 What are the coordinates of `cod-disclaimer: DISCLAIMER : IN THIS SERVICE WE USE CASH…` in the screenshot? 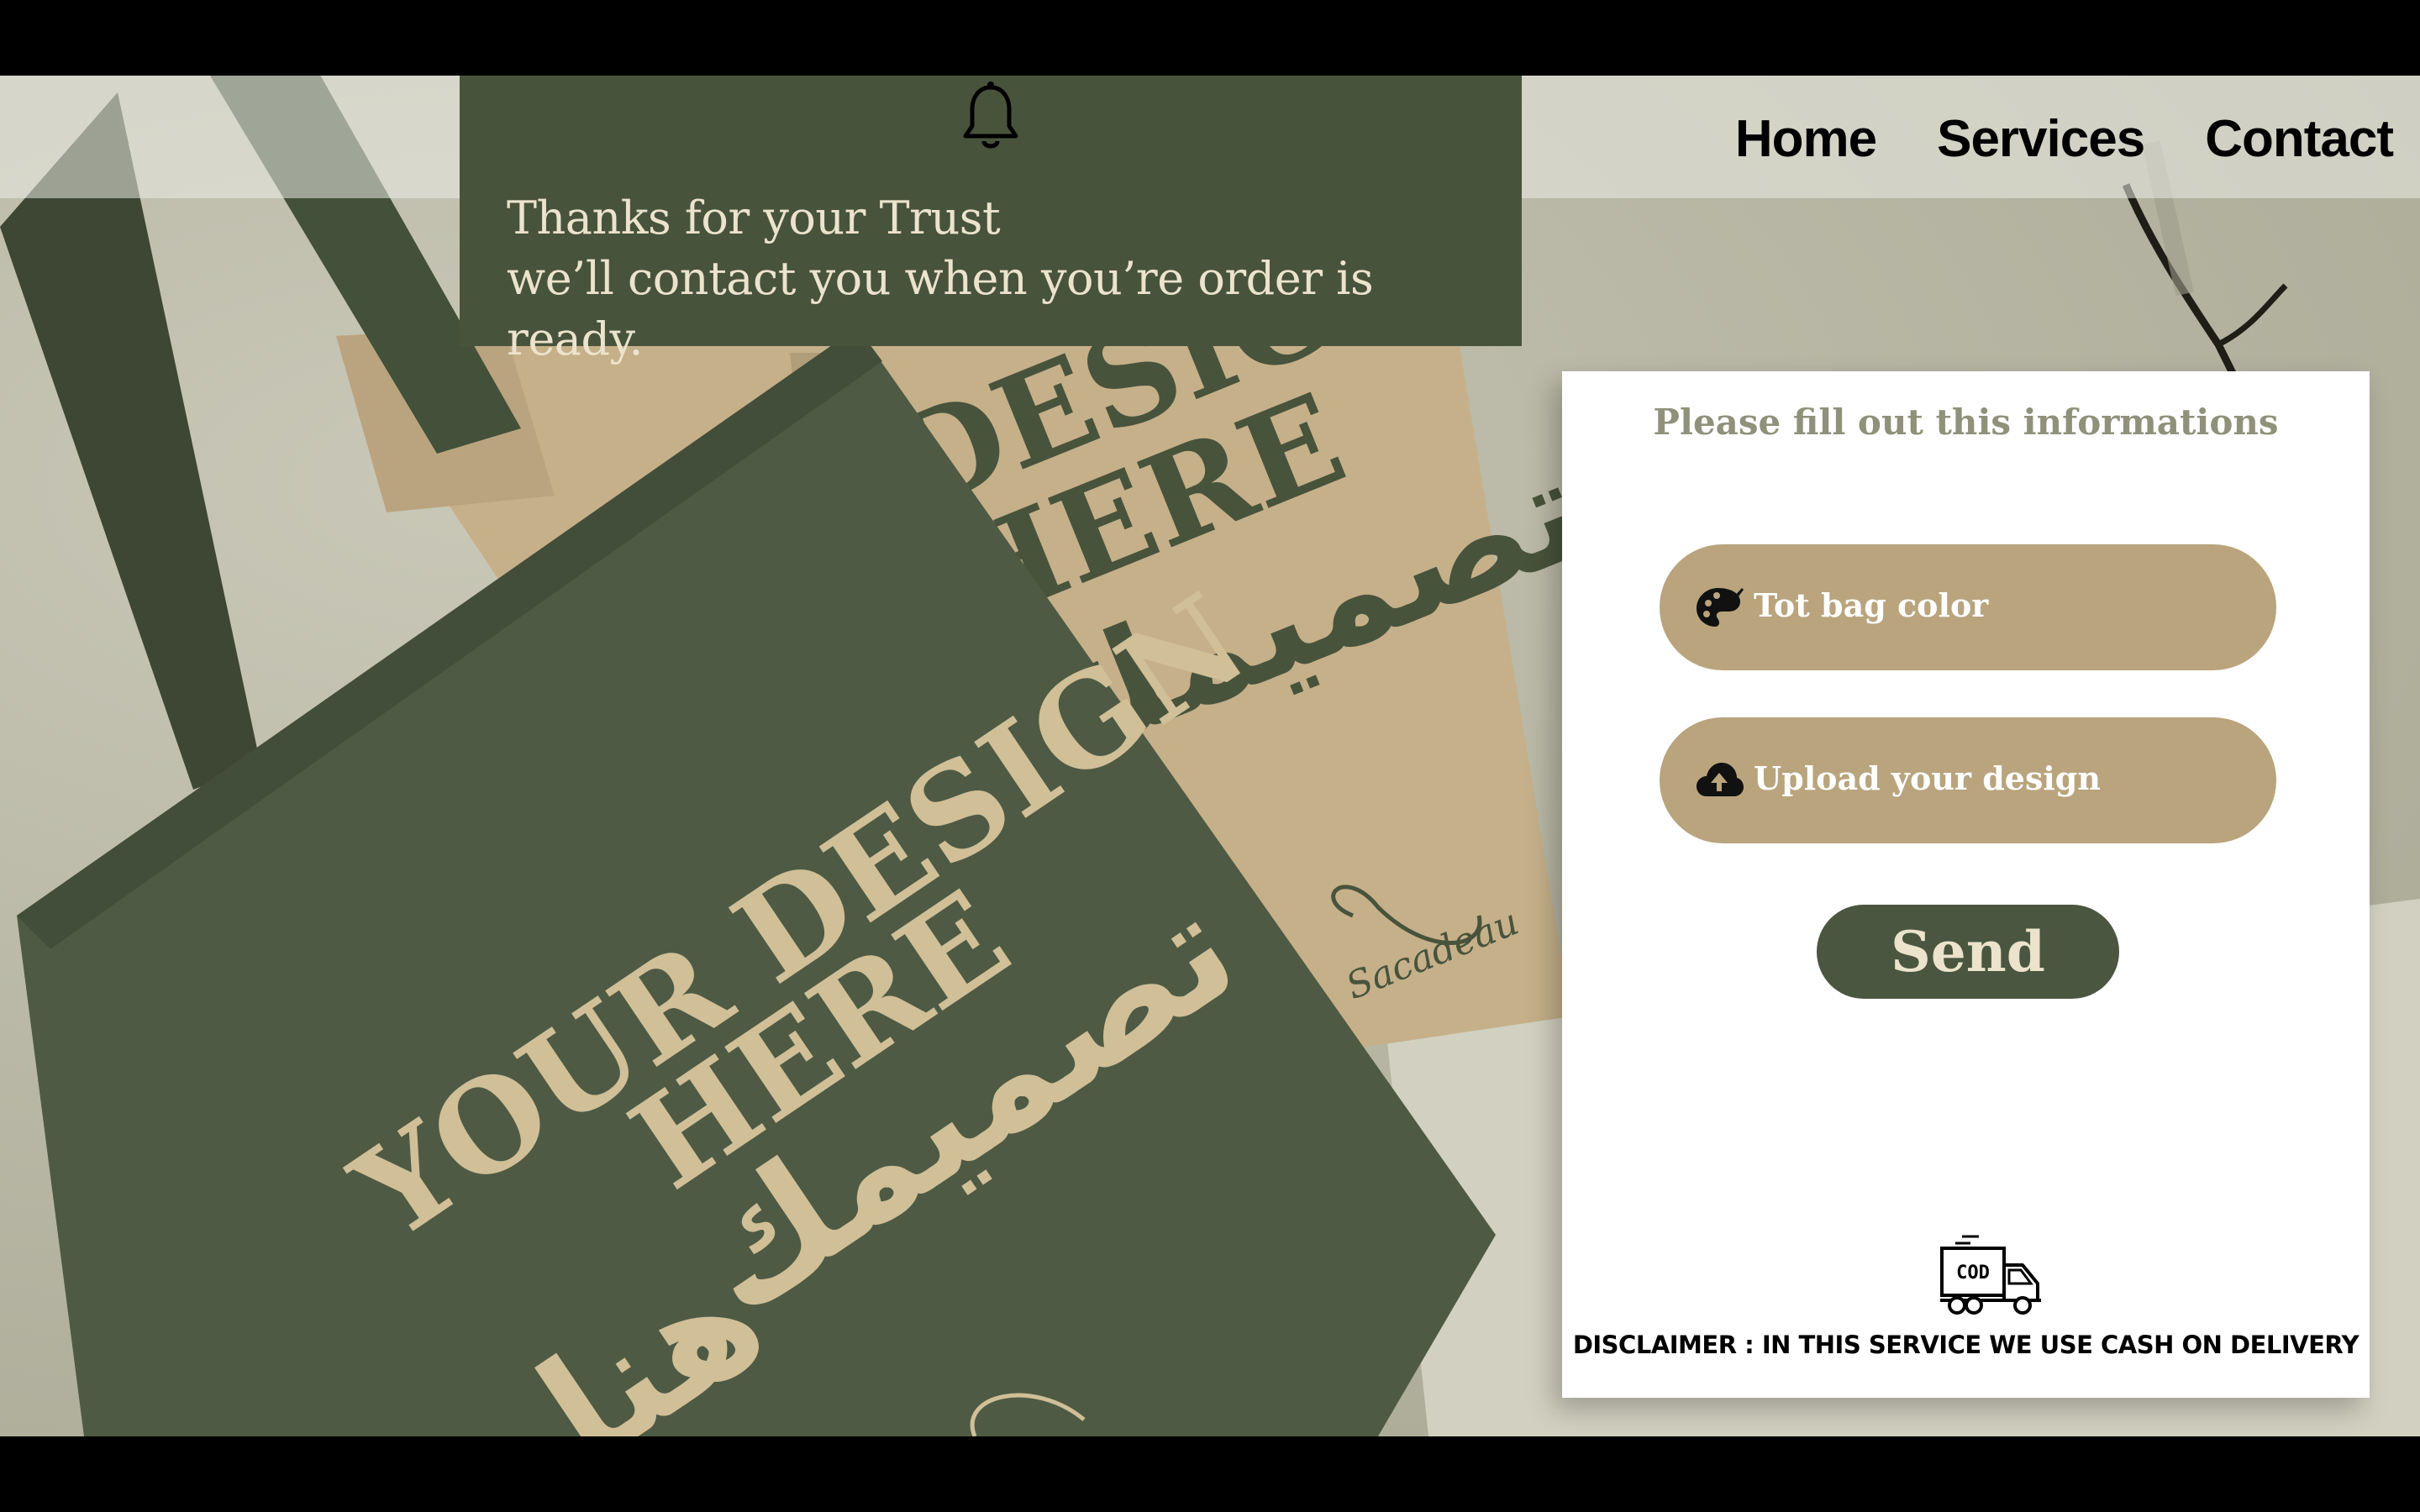 It's located at (1966, 1345).